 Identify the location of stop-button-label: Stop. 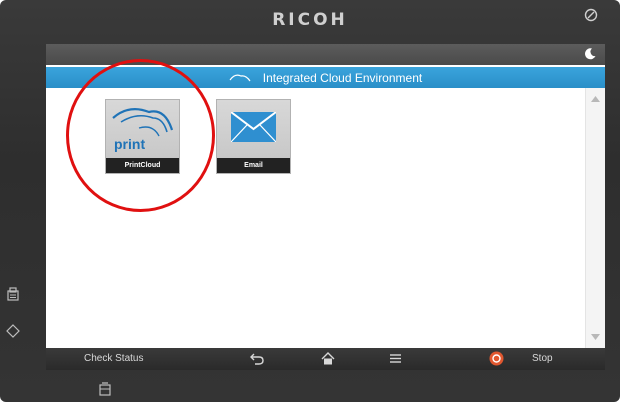
(542, 358).